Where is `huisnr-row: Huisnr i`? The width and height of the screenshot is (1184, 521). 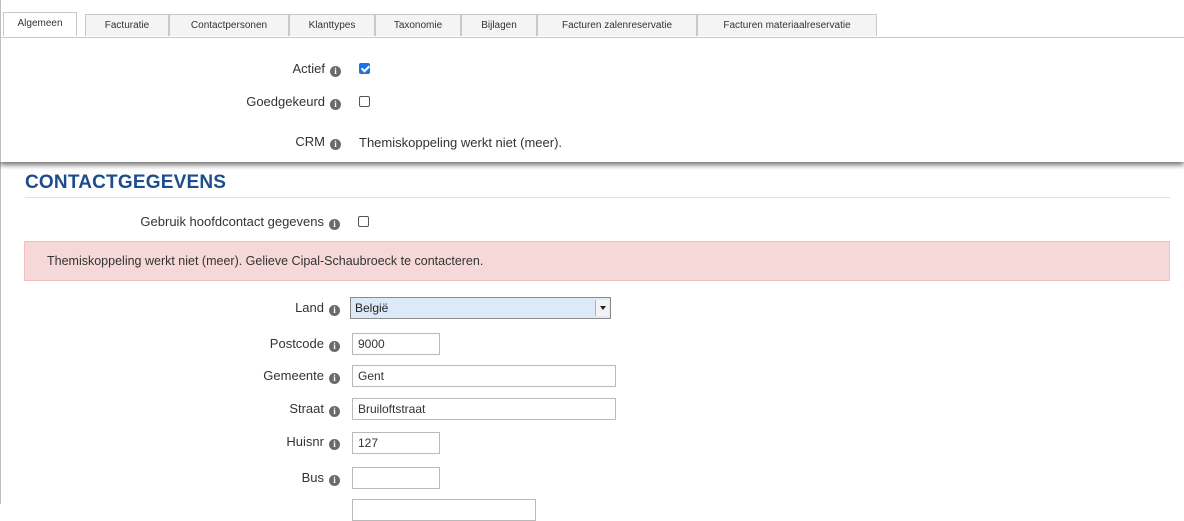
huisnr-row: Huisnr i is located at coordinates (170, 442).